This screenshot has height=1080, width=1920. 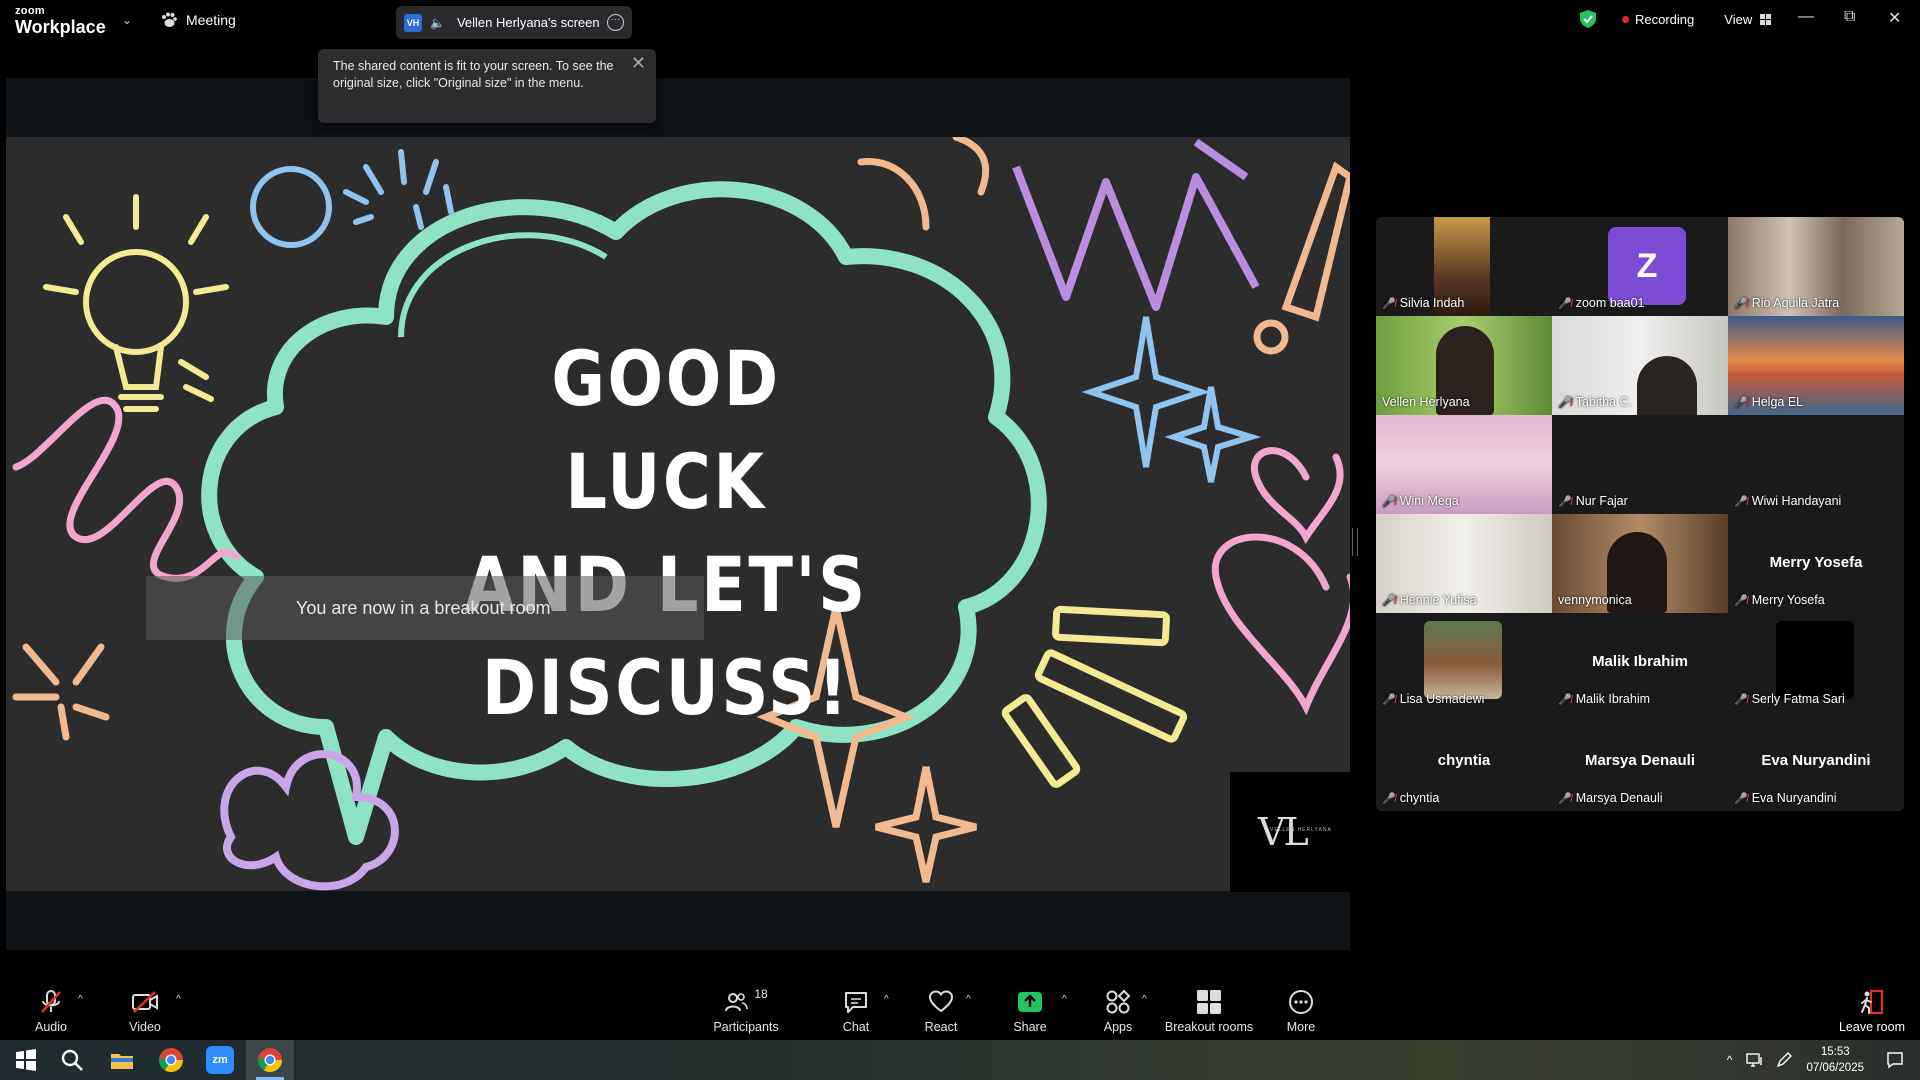 What do you see at coordinates (514, 22) in the screenshot?
I see `screen-share-indicator: VH 🔈 Vellen Herlyana's screen ···` at bounding box center [514, 22].